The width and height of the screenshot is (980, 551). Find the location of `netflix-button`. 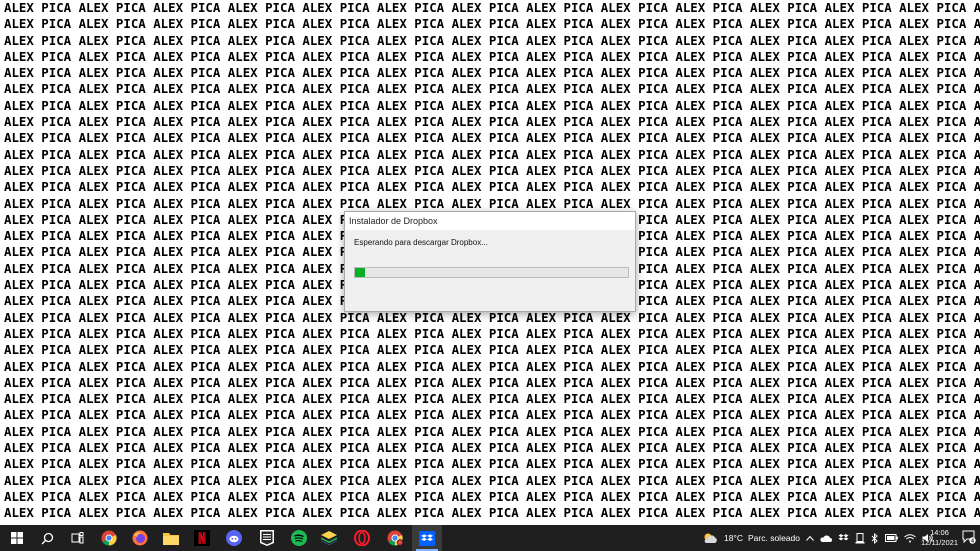

netflix-button is located at coordinates (202, 538).